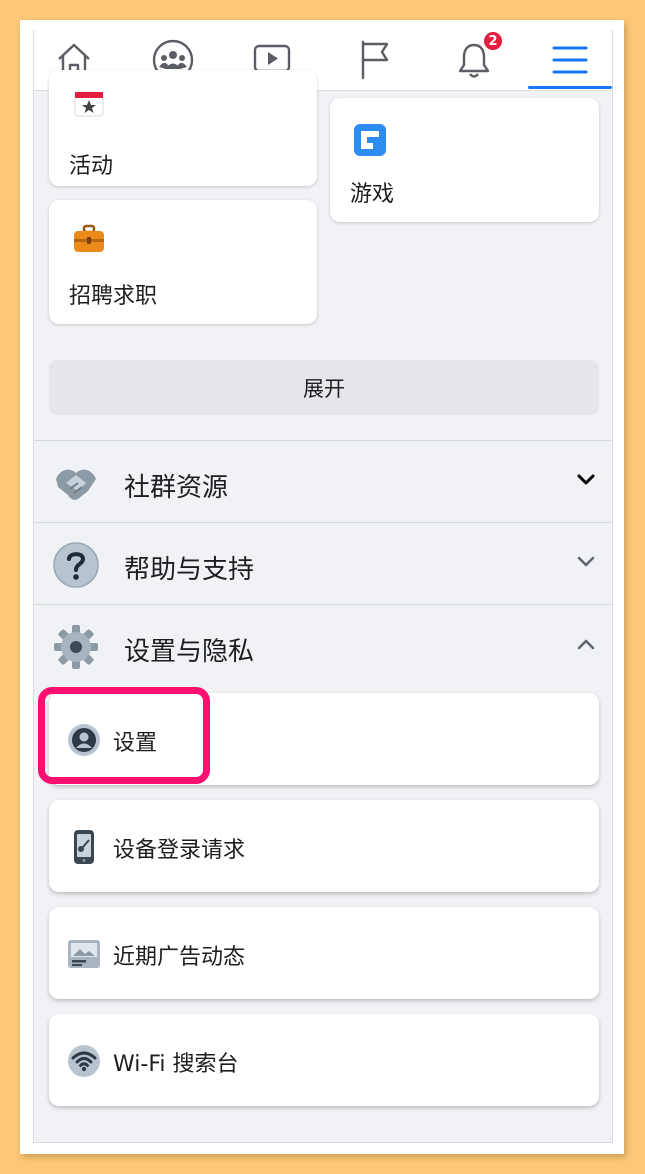  What do you see at coordinates (323, 565) in the screenshot?
I see `section-help-support: 帮助与支持` at bounding box center [323, 565].